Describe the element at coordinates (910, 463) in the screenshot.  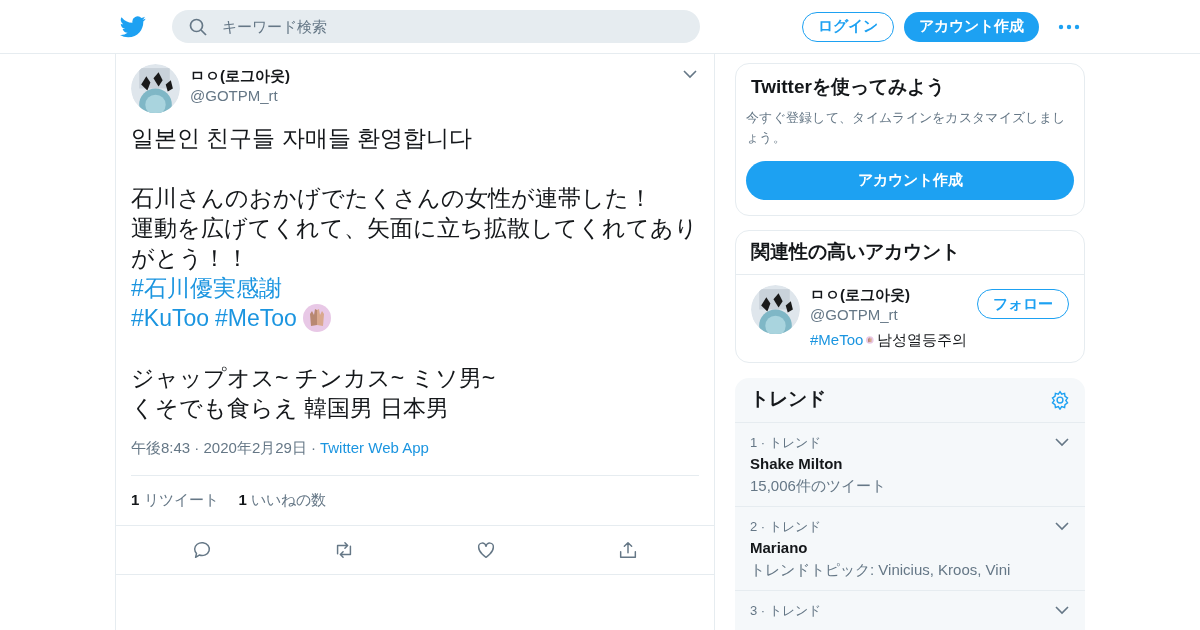
I see `trend-name: Shake Milton` at that location.